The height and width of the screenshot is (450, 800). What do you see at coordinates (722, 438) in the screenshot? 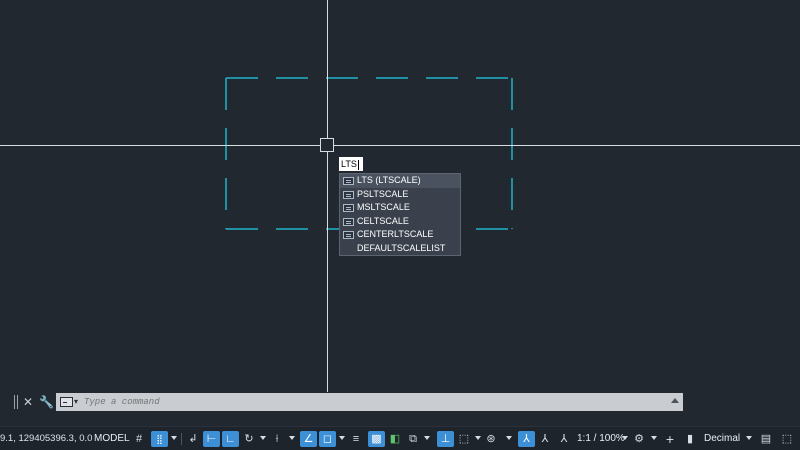
I see `units-value: Decimal` at bounding box center [722, 438].